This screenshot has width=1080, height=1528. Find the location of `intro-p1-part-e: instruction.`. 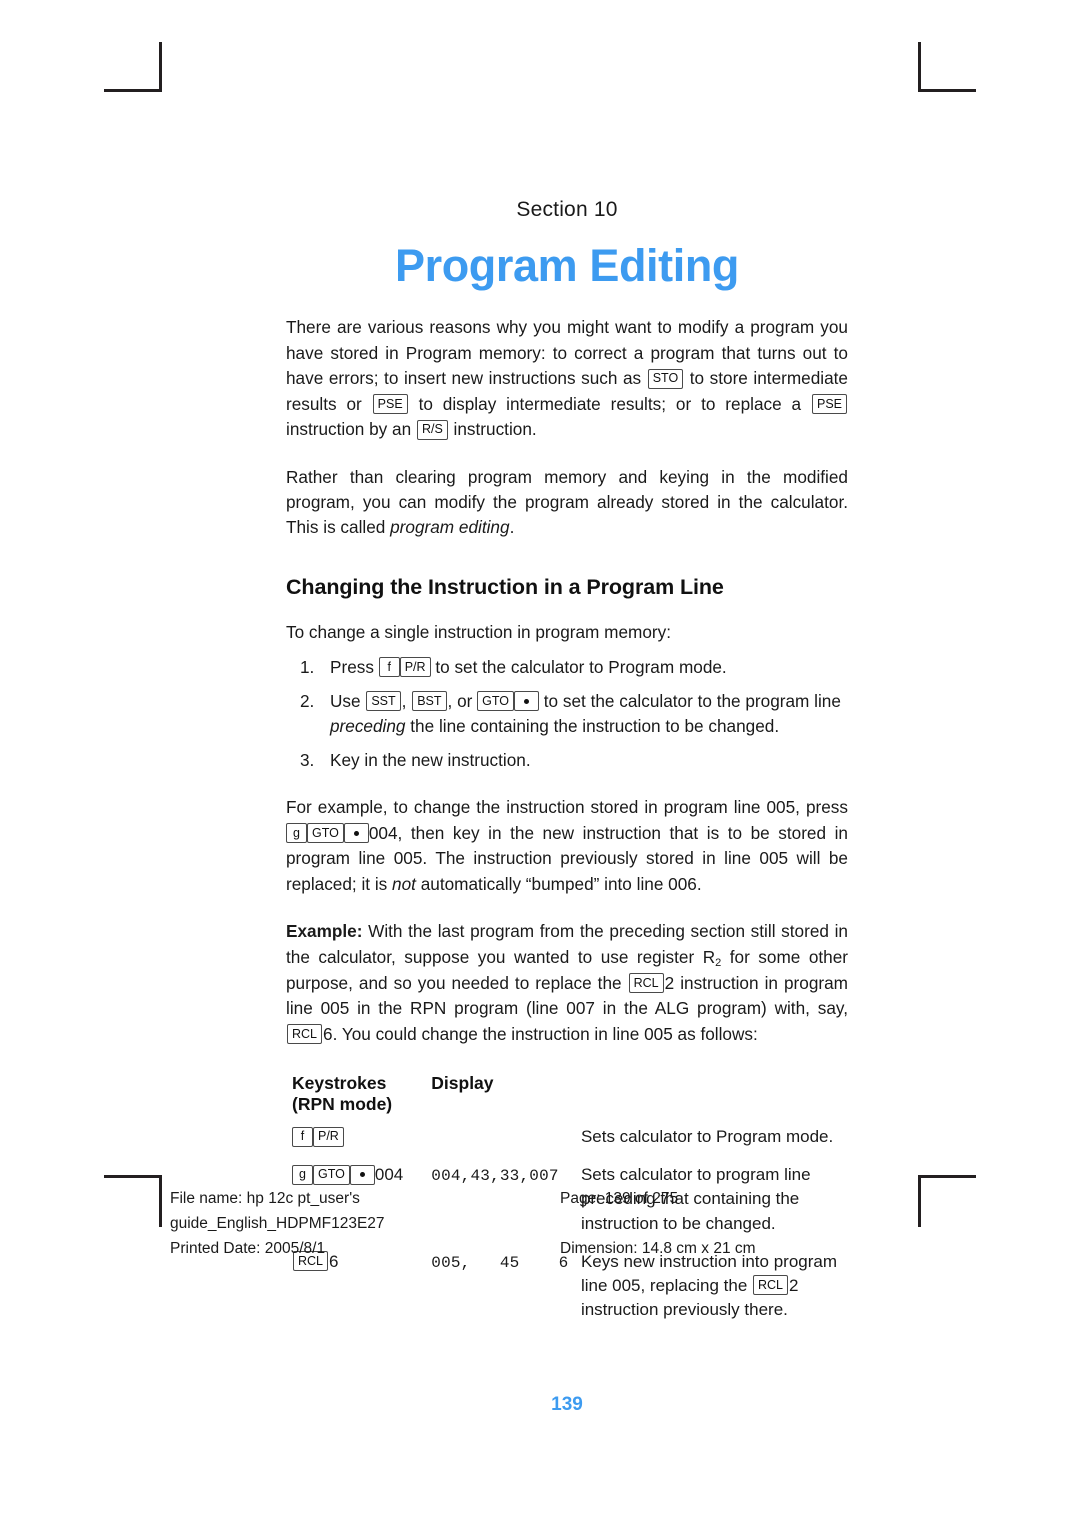

intro-p1-part-e: instruction. is located at coordinates (492, 429).